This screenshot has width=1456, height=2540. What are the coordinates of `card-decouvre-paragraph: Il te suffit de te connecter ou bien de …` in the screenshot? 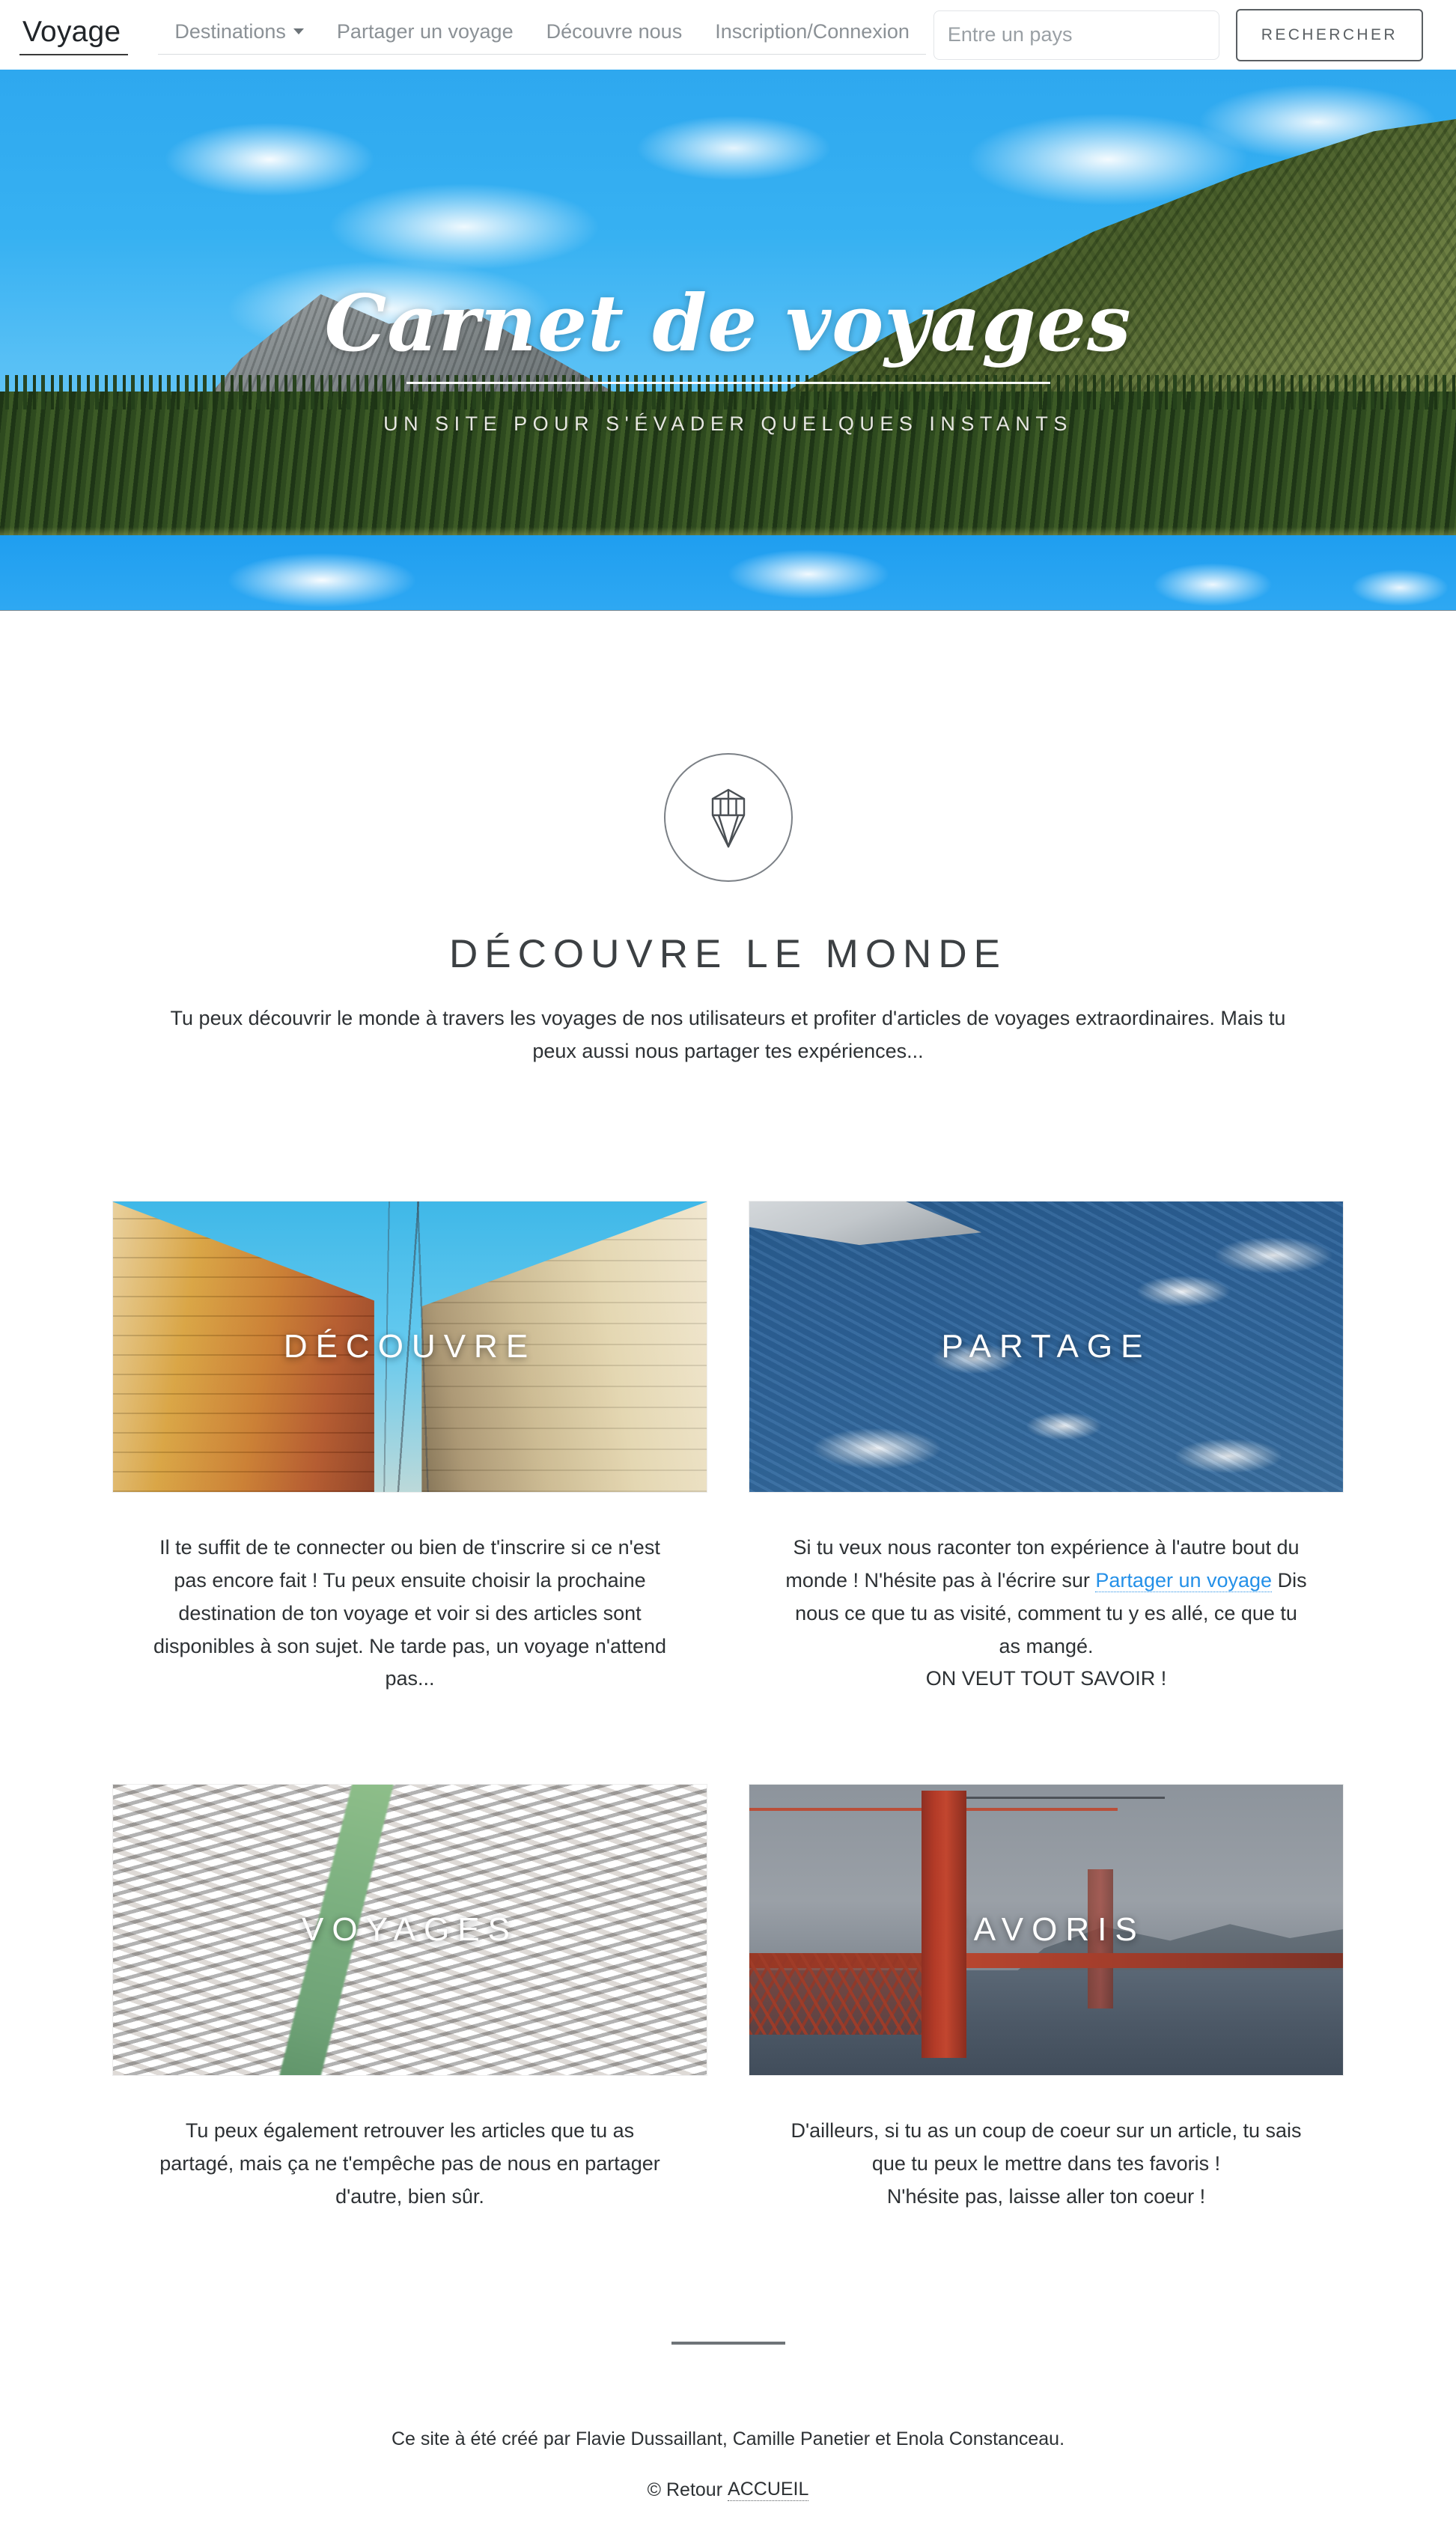 It's located at (410, 1613).